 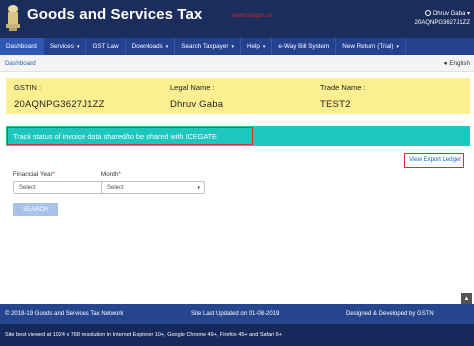 I want to click on nav-item-dashboard: Dashboard, so click(x=22, y=46).